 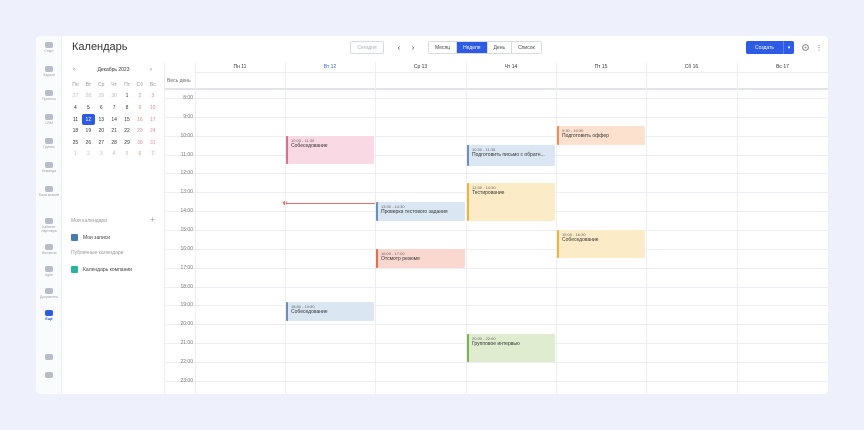 I want to click on calendar-event: 10:00 - 11:30 Собеседование, so click(x=330, y=149).